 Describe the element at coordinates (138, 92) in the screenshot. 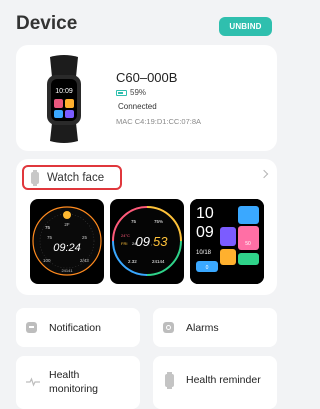

I see `battery-percent: 59%` at that location.